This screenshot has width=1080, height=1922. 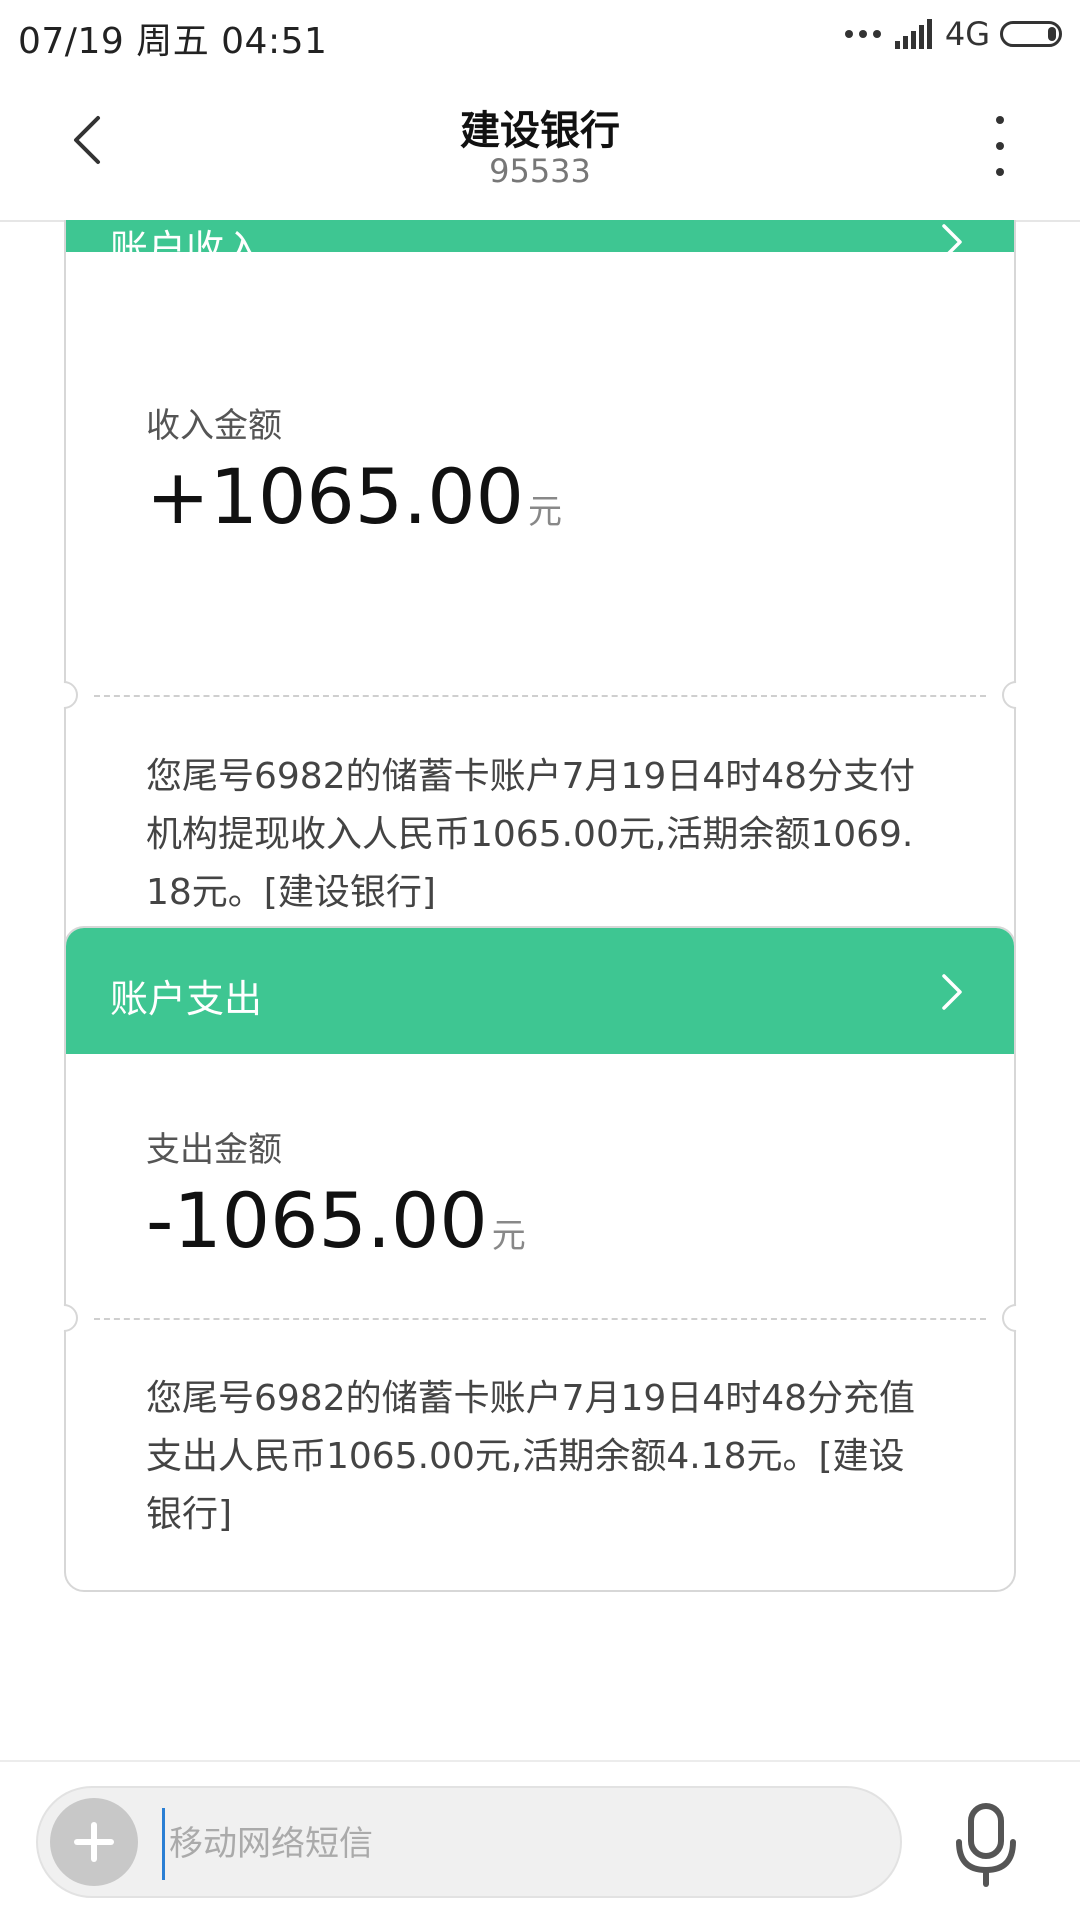 What do you see at coordinates (335, 496) in the screenshot?
I see `income-amount-value: +1065.00` at bounding box center [335, 496].